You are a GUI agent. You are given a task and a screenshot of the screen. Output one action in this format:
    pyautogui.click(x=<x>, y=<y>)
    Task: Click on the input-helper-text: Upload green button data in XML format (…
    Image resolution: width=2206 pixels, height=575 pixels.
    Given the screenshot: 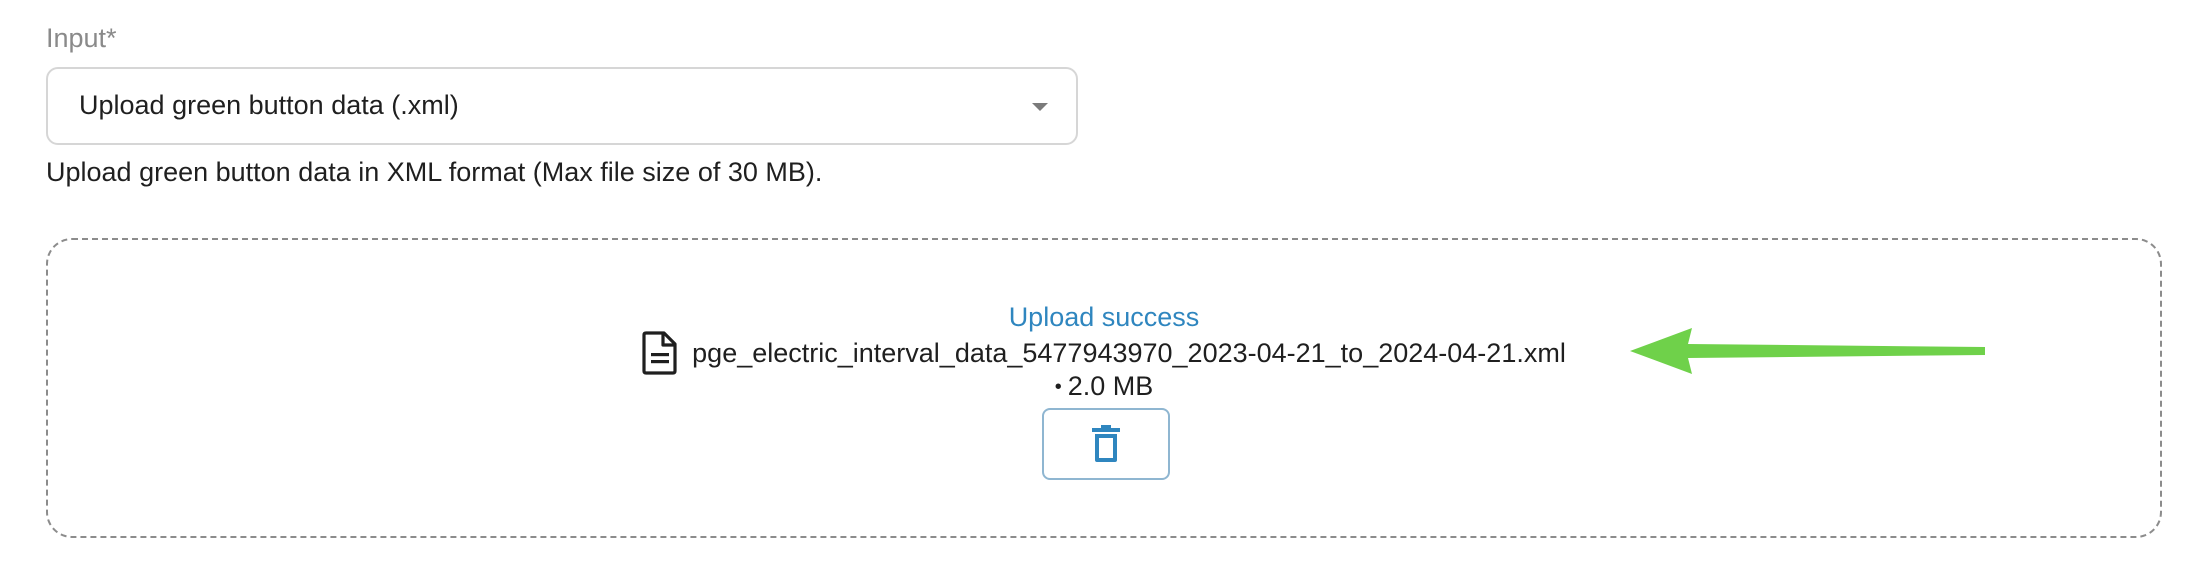 What is the action you would take?
    pyautogui.click(x=434, y=172)
    